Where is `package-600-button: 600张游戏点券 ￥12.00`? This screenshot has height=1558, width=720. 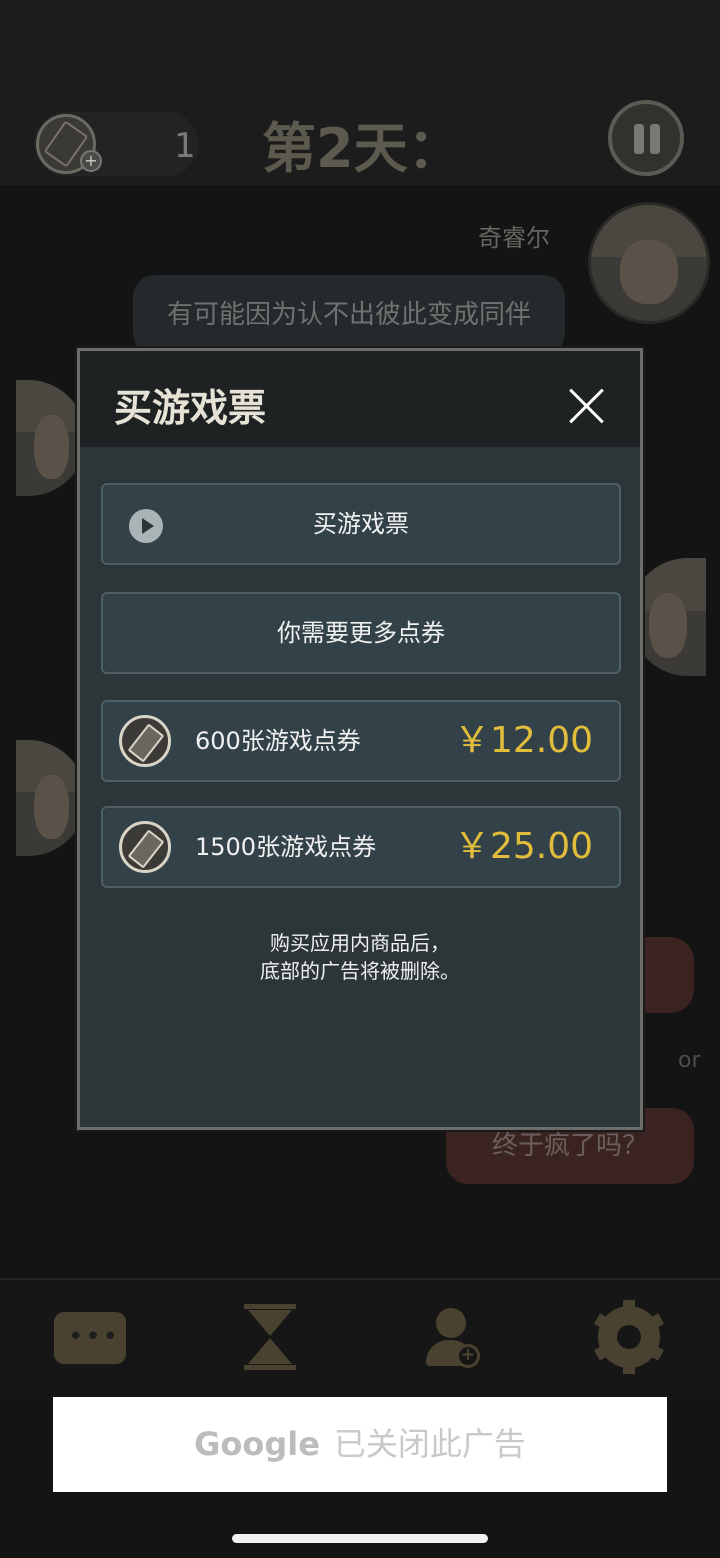
package-600-button: 600张游戏点券 ￥12.00 is located at coordinates (361, 741).